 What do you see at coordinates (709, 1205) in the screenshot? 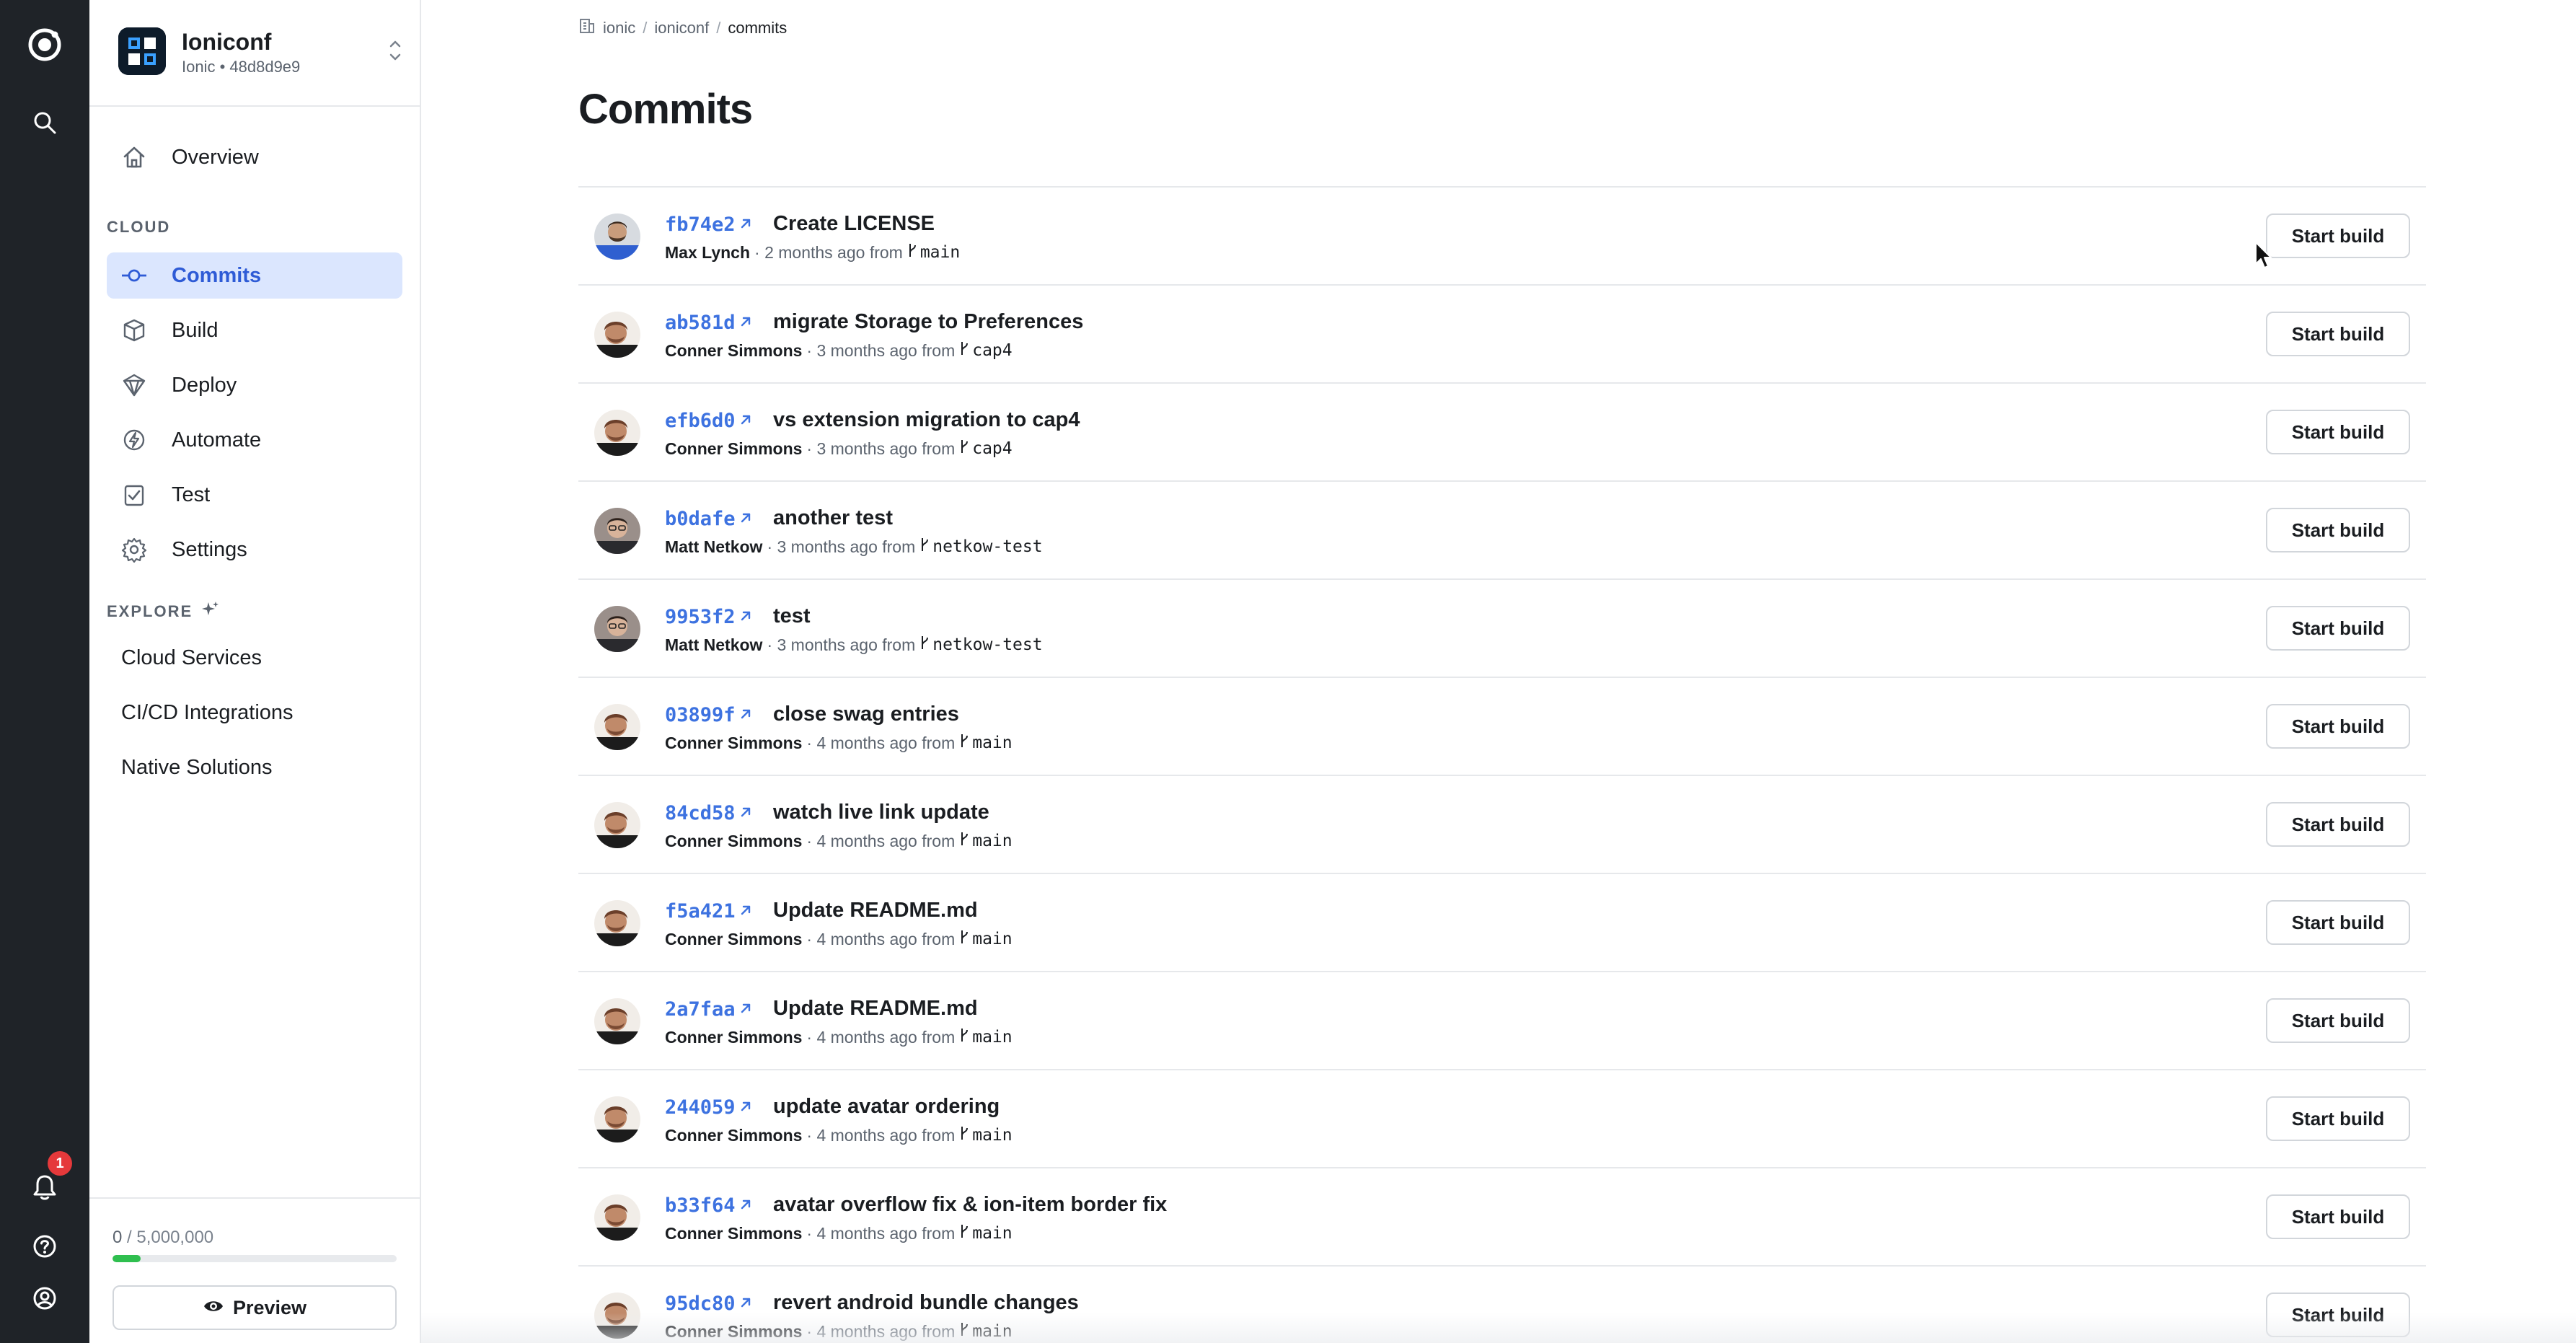
I see `commit-sha-link: b33f64` at bounding box center [709, 1205].